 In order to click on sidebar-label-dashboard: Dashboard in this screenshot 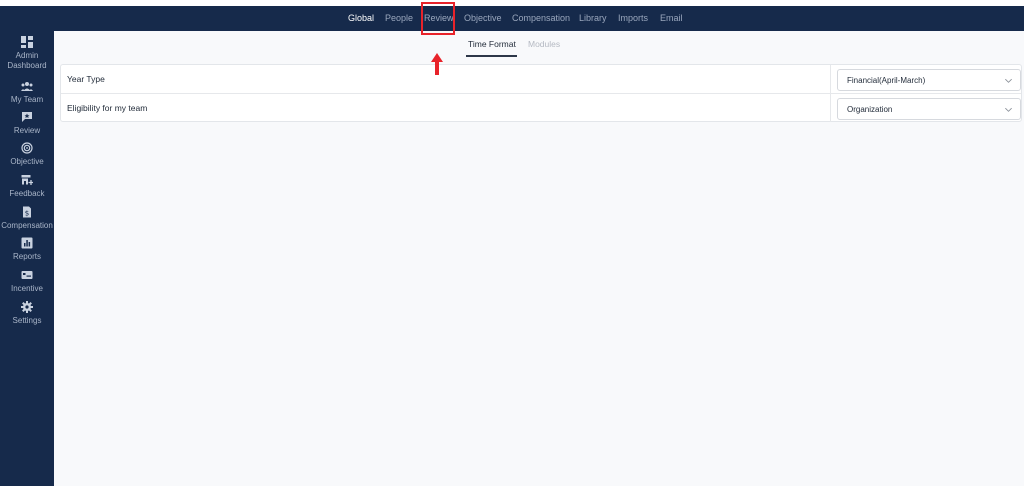, I will do `click(27, 65)`.